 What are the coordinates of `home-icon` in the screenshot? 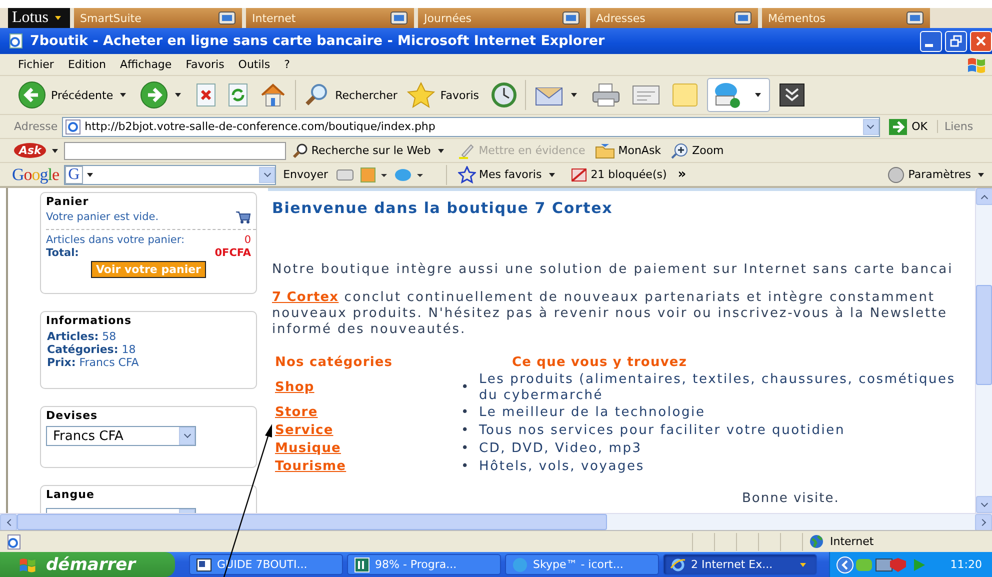 It's located at (273, 95).